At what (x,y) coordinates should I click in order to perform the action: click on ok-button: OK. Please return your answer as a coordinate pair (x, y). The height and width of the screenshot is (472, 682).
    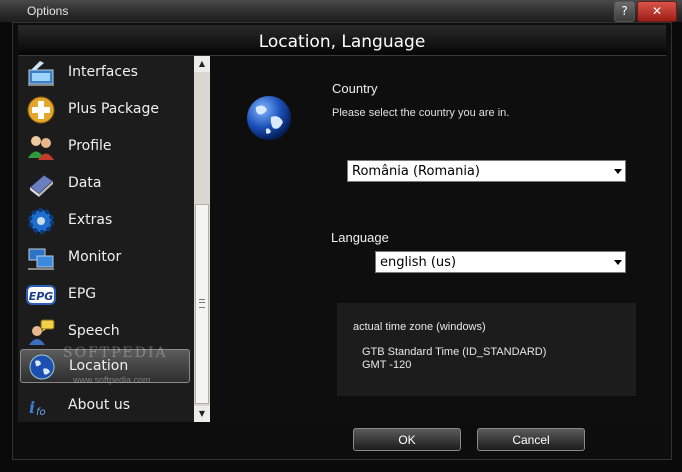
    Looking at the image, I should click on (407, 439).